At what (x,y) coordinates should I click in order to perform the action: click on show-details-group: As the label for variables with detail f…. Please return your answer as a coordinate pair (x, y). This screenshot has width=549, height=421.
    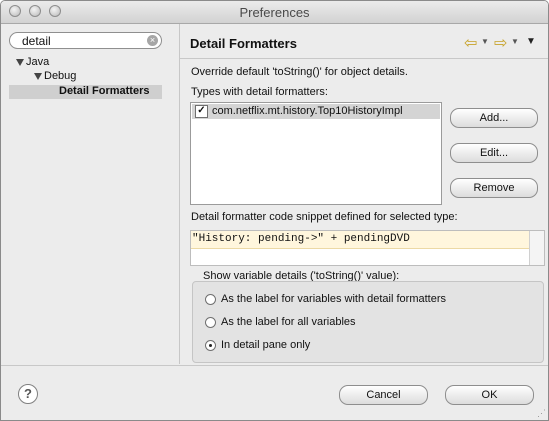
    Looking at the image, I should click on (368, 322).